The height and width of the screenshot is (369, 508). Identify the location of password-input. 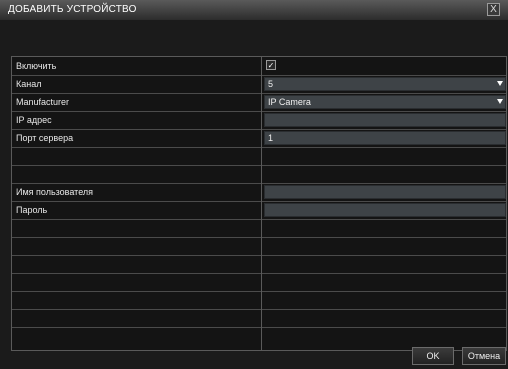
(385, 210).